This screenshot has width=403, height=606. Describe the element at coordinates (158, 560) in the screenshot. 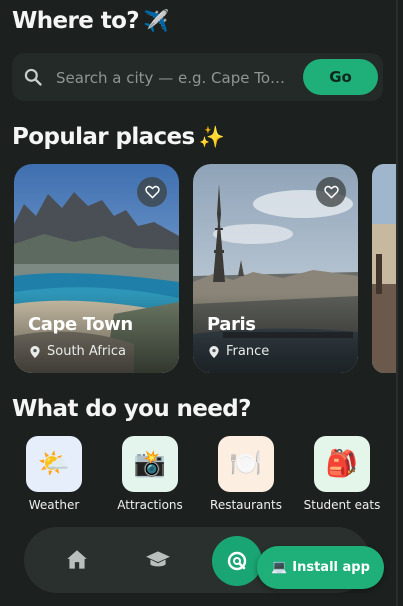

I see `graduation-cap-icon` at that location.